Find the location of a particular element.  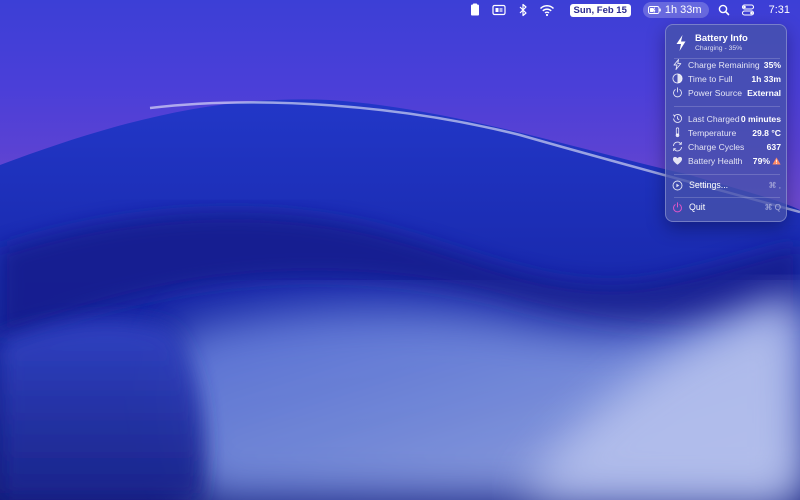

quit-menu-item: Quit ⌘ Q is located at coordinates (726, 207).